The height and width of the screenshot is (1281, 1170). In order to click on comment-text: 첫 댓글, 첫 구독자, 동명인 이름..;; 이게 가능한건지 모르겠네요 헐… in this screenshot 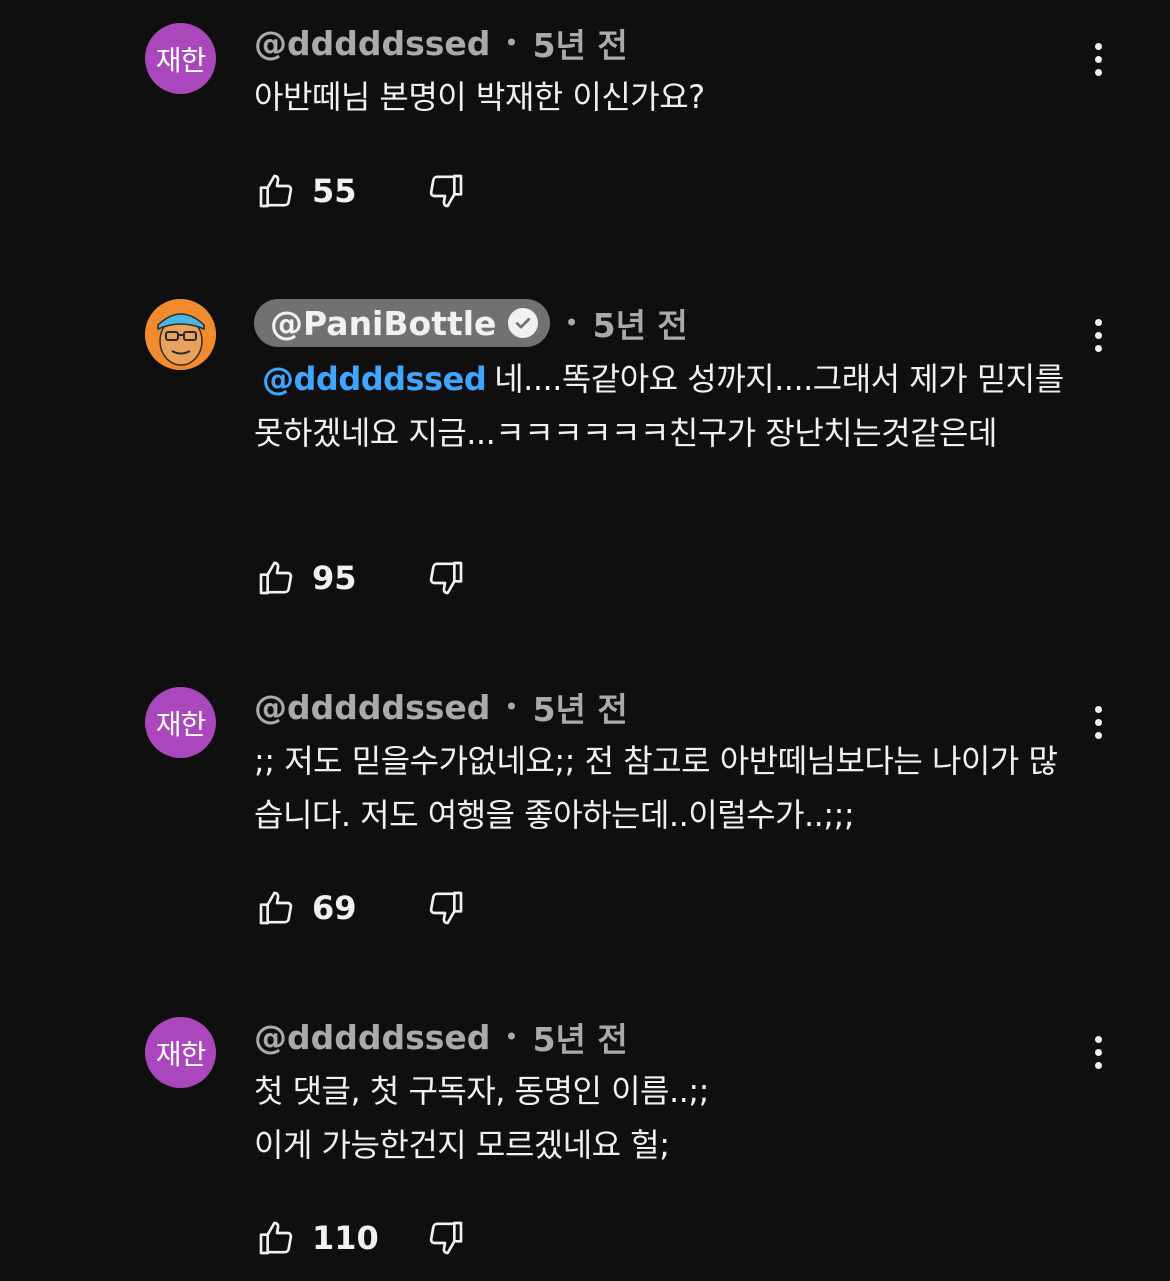, I will do `click(669, 1118)`.